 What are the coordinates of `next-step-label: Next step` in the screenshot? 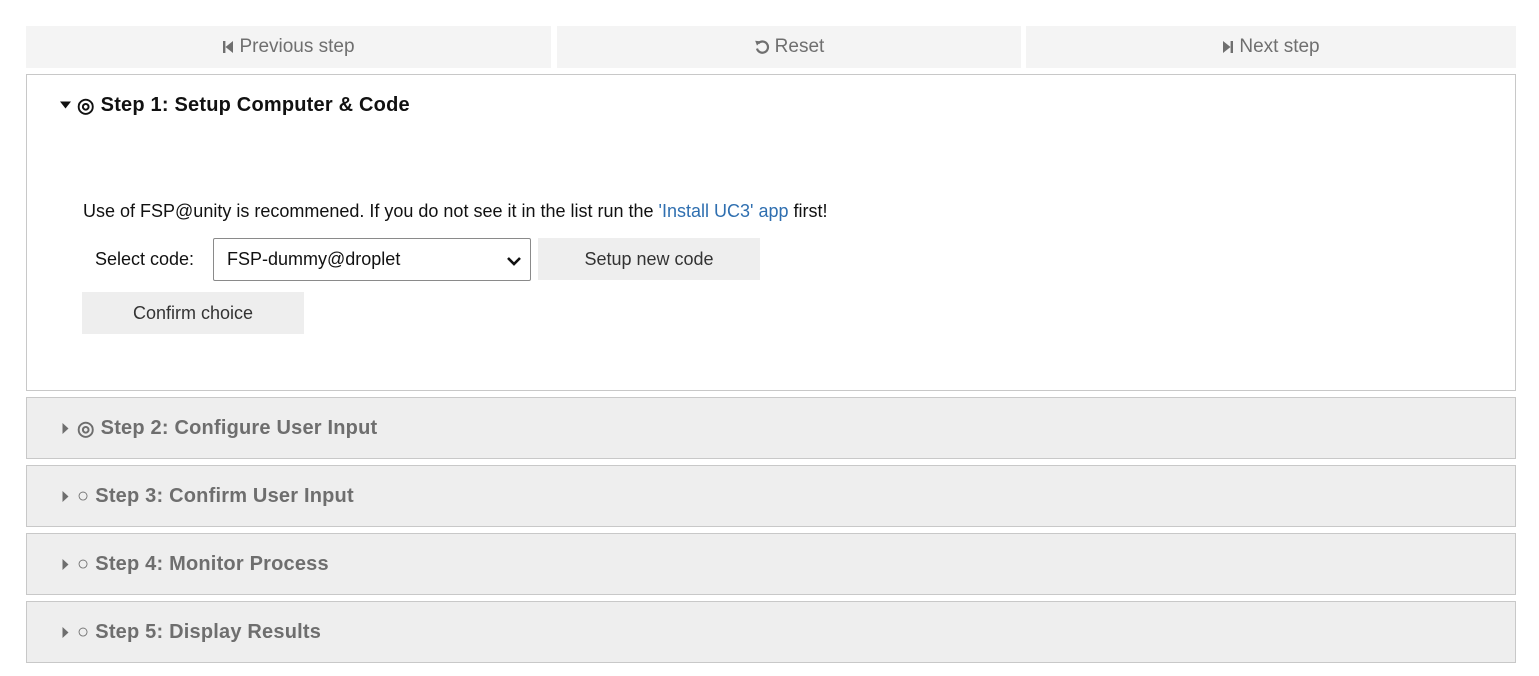 It's located at (1279, 46).